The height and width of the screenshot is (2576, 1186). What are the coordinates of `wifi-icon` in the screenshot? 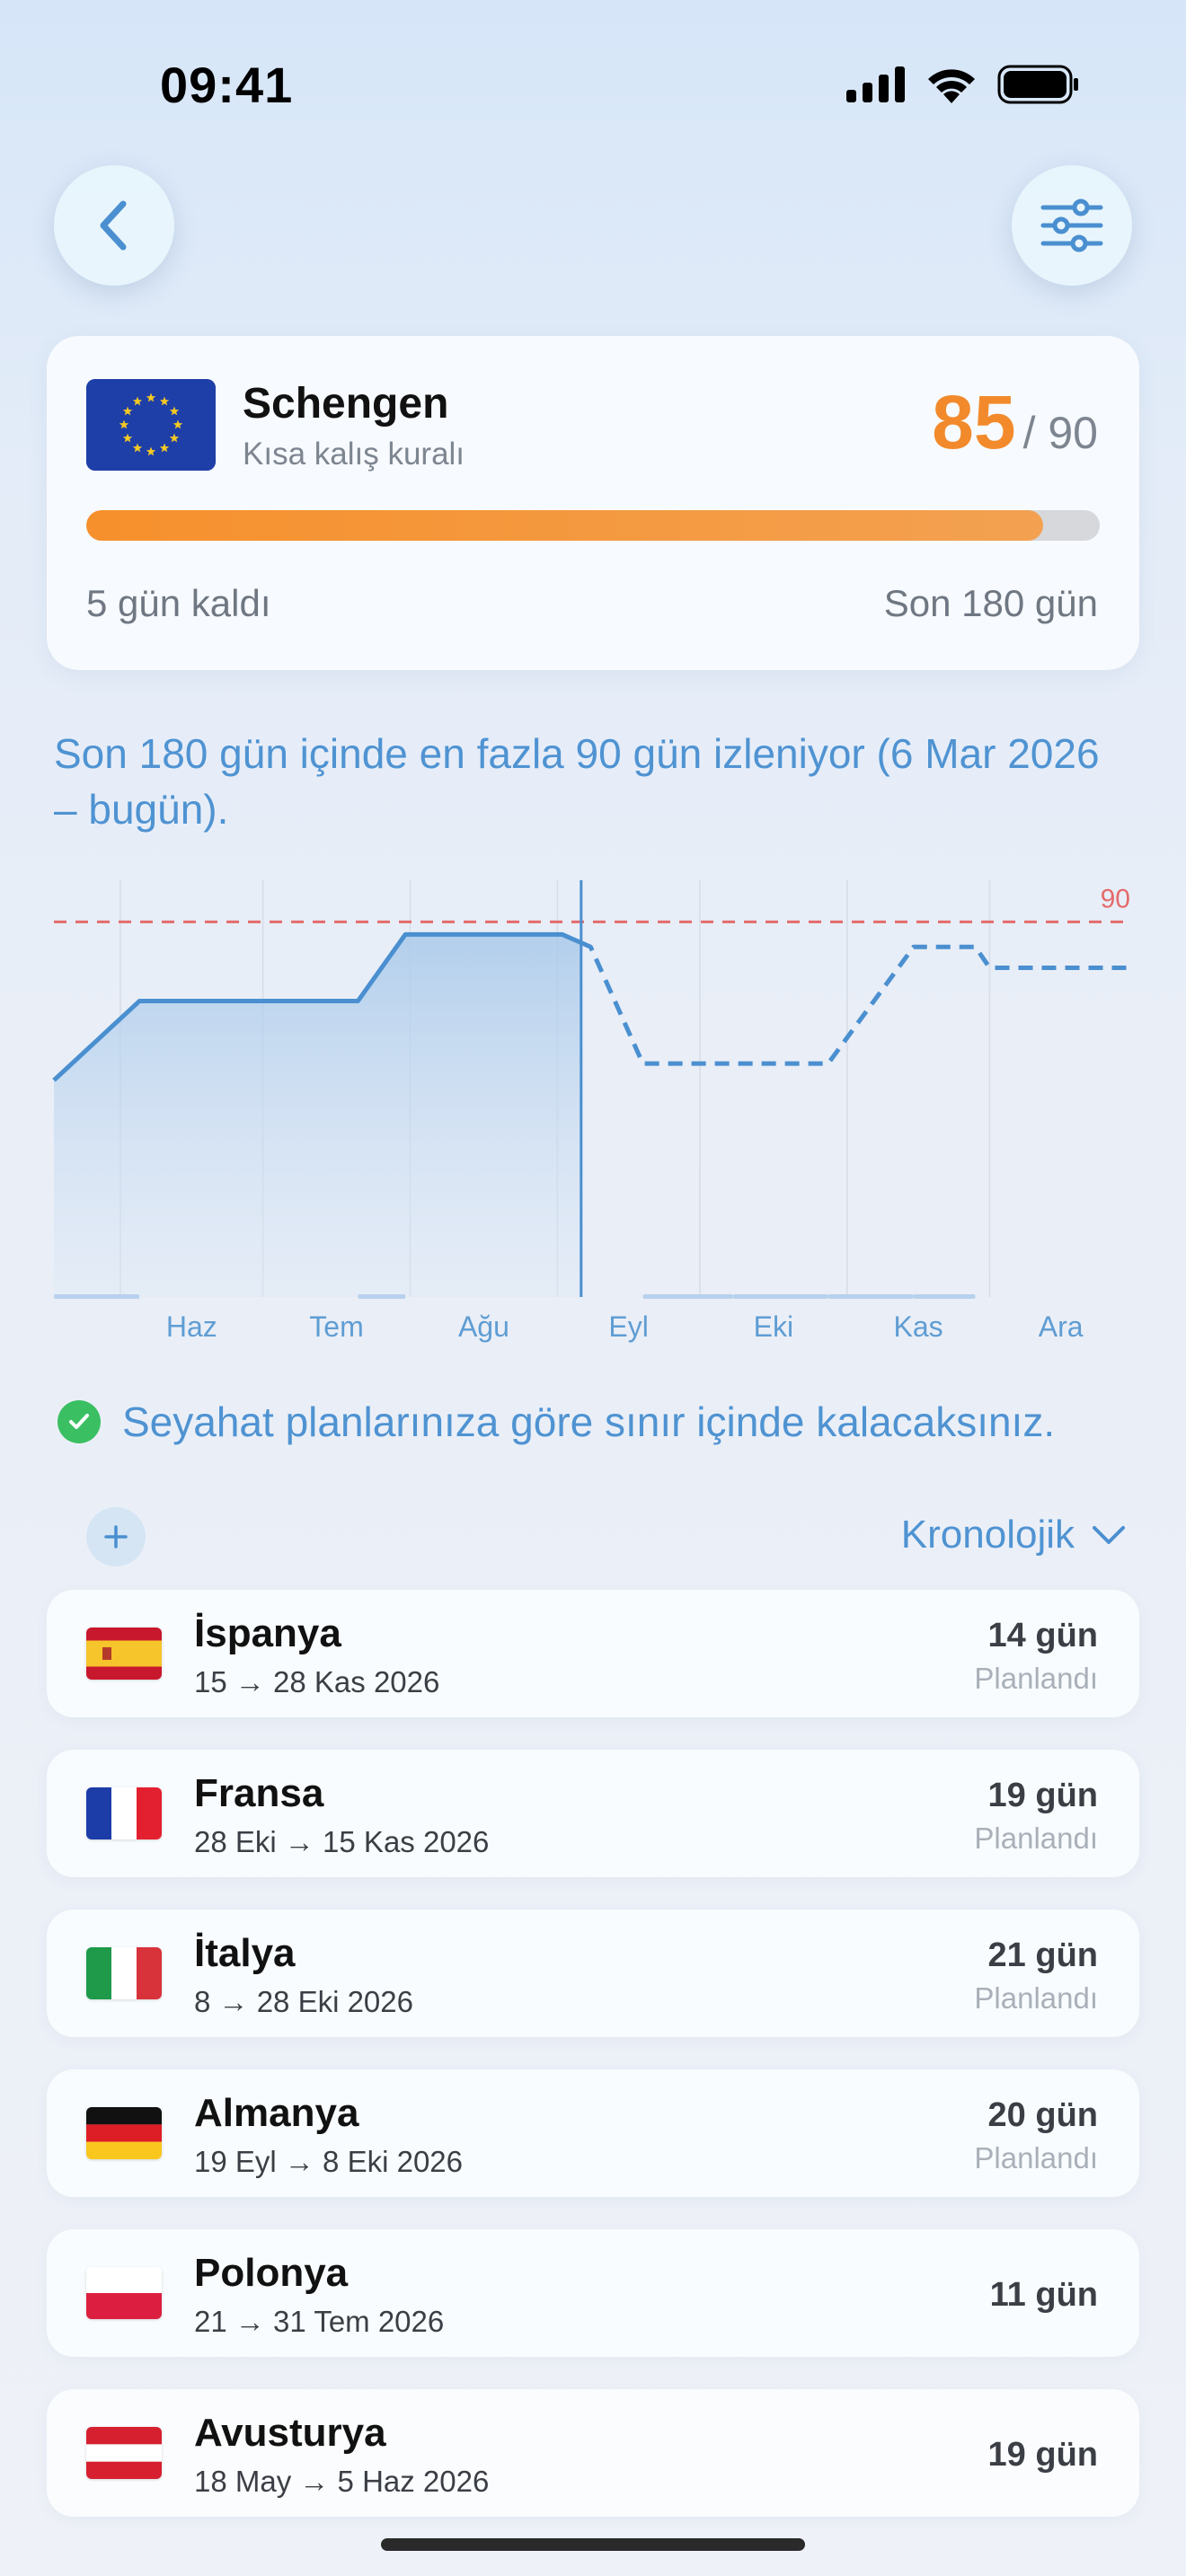 It's located at (951, 86).